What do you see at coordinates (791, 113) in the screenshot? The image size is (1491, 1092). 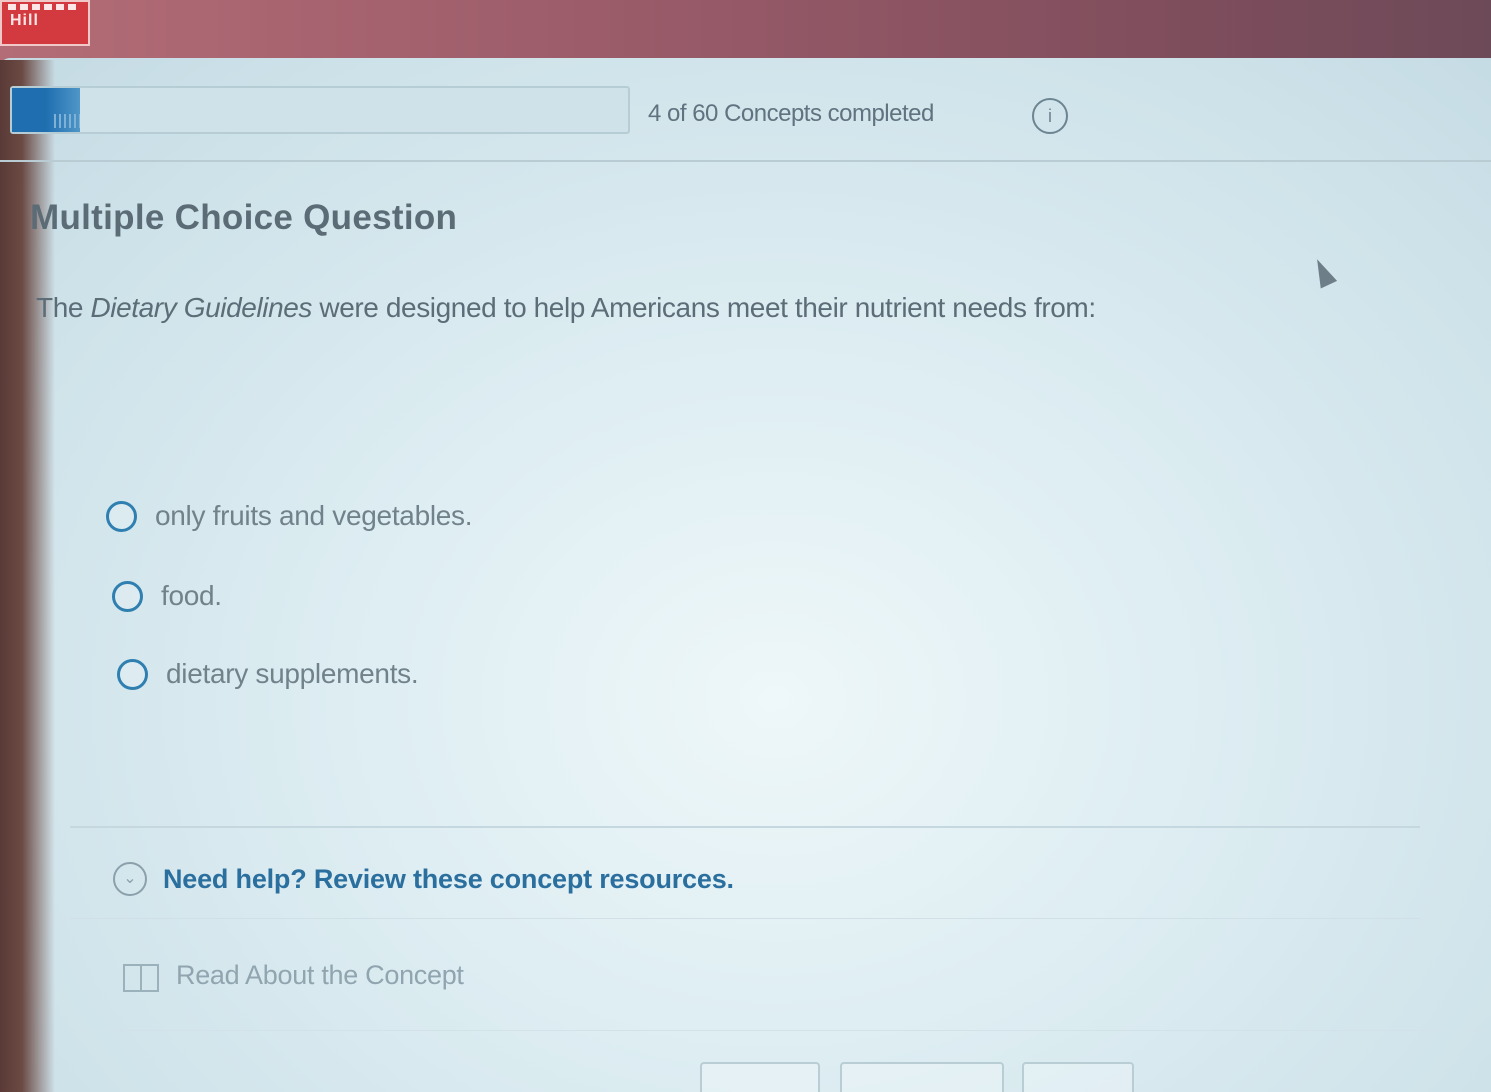 I see `progress-text: 4 of 60 Concepts completed` at bounding box center [791, 113].